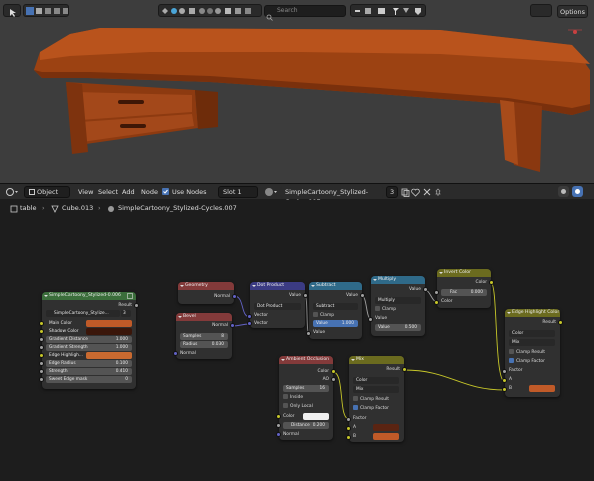 The image size is (594, 481). What do you see at coordinates (532, 361) in the screenshot?
I see `edge-clamp-factor-row: Clamp Factor` at bounding box center [532, 361].